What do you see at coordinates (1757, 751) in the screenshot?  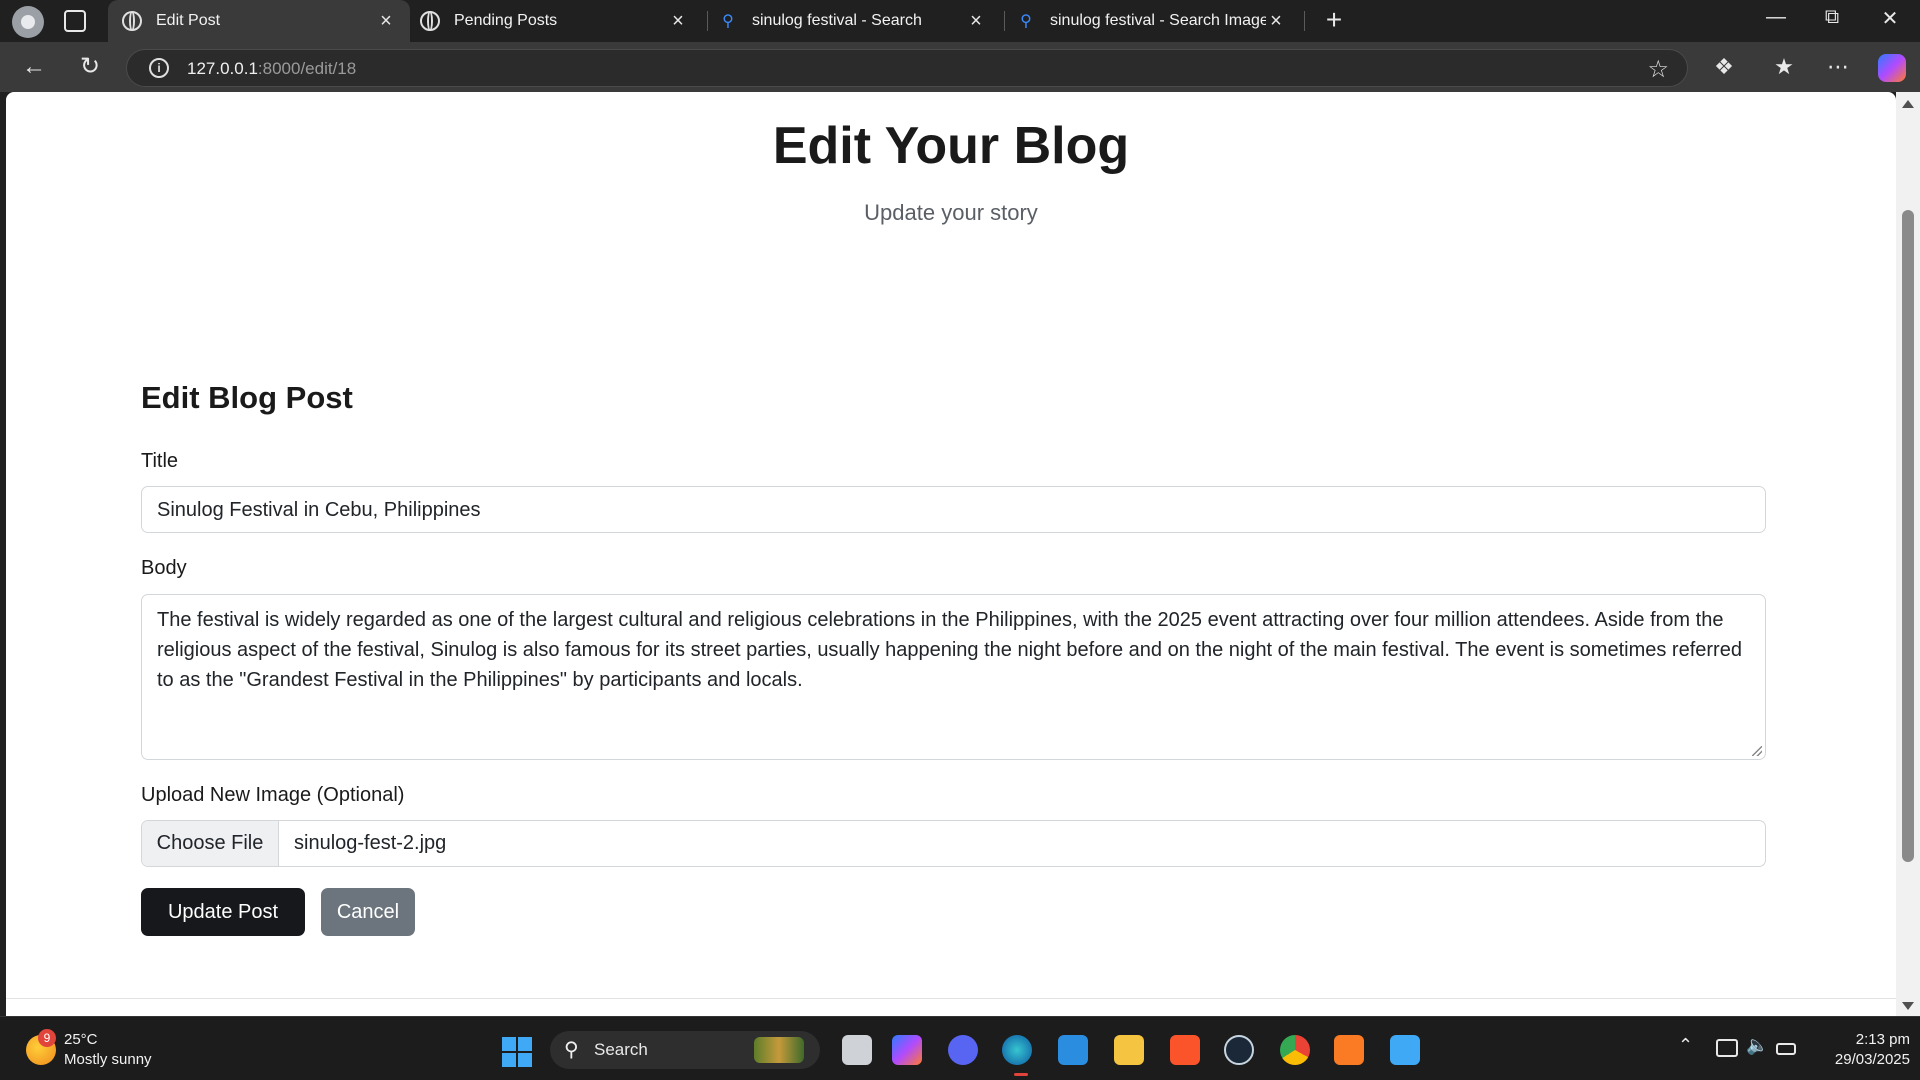 I see `resize-handle` at bounding box center [1757, 751].